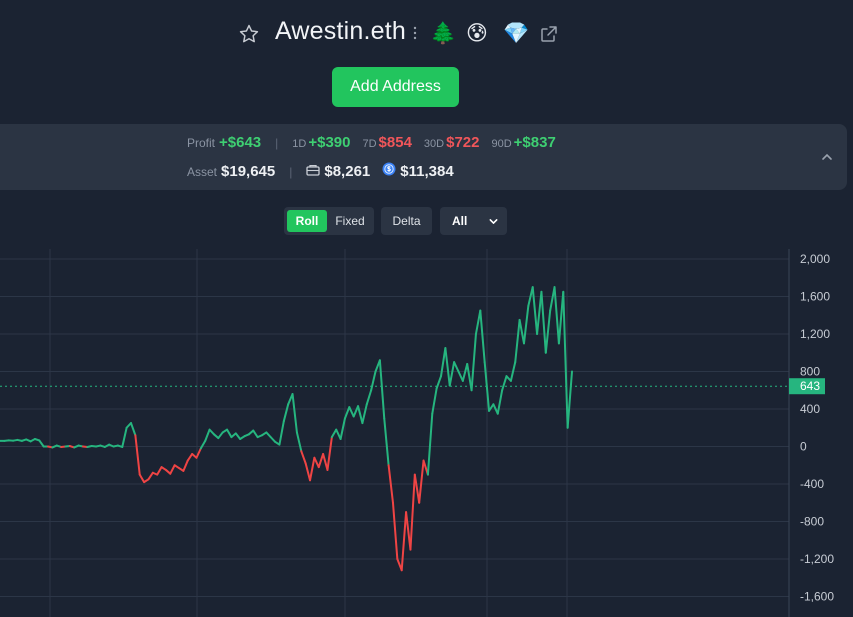 The height and width of the screenshot is (617, 853). What do you see at coordinates (815, 334) in the screenshot?
I see `y-tick-label: 1,200` at bounding box center [815, 334].